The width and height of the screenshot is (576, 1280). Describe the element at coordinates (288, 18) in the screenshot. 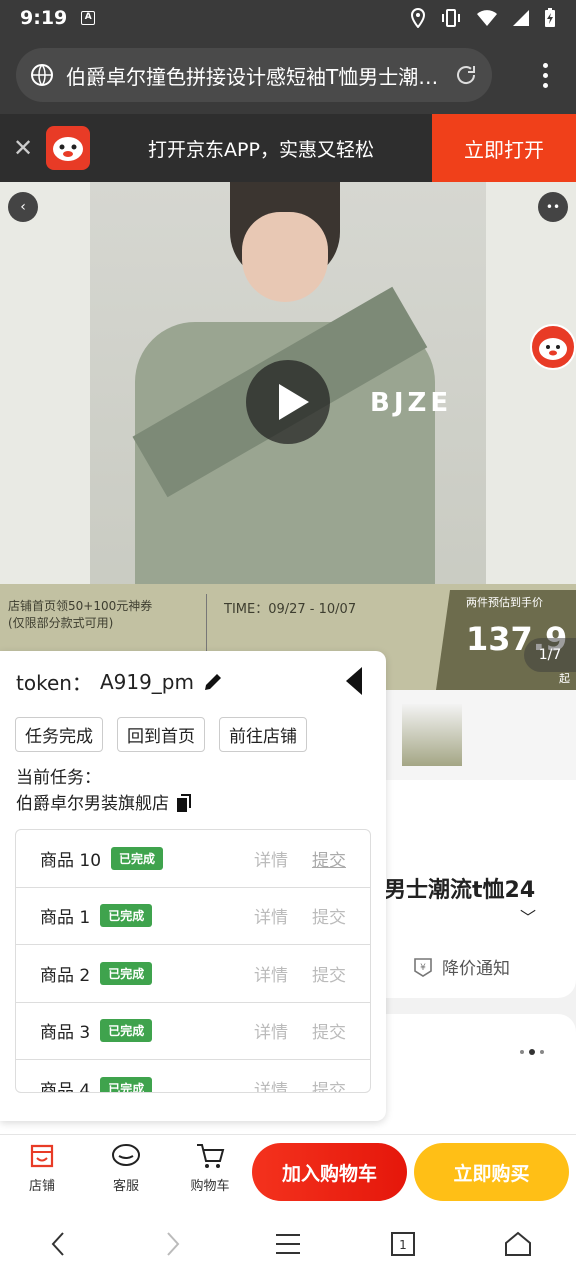

I see `status-bar: 9:19 A` at that location.